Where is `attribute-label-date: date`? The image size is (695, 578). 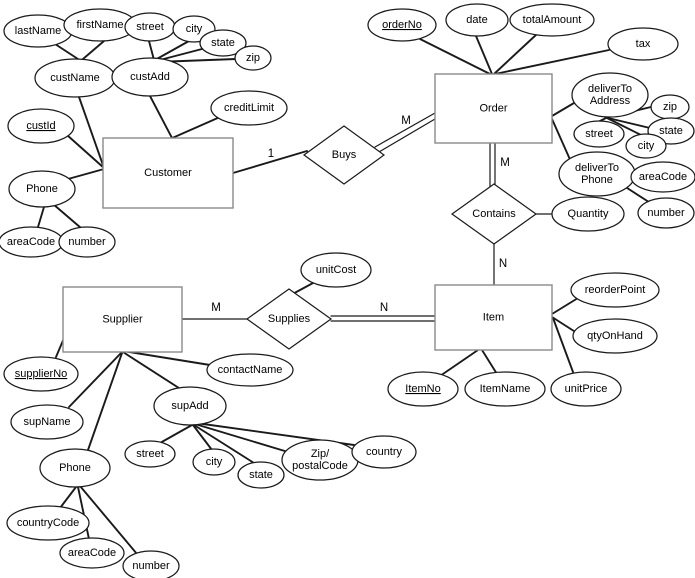 attribute-label-date: date is located at coordinates (476, 20).